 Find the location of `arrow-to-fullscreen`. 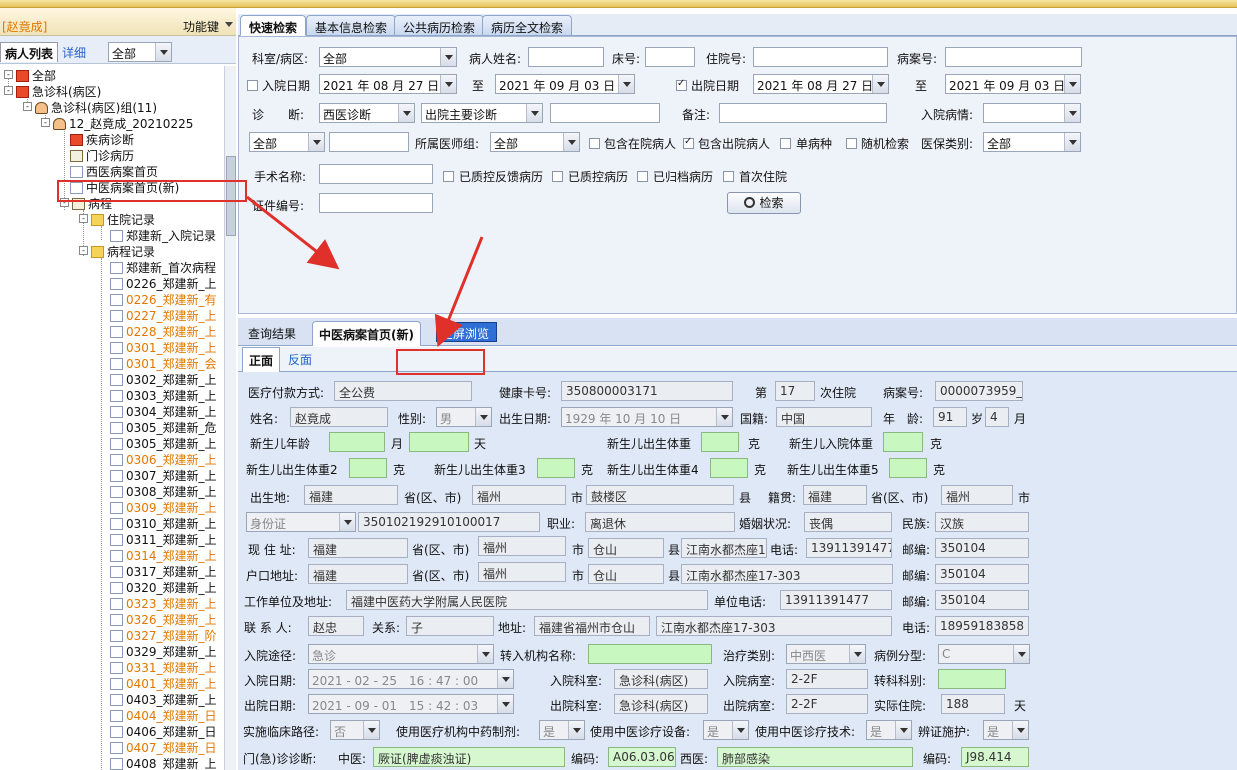

arrow-to-fullscreen is located at coordinates (459, 292).